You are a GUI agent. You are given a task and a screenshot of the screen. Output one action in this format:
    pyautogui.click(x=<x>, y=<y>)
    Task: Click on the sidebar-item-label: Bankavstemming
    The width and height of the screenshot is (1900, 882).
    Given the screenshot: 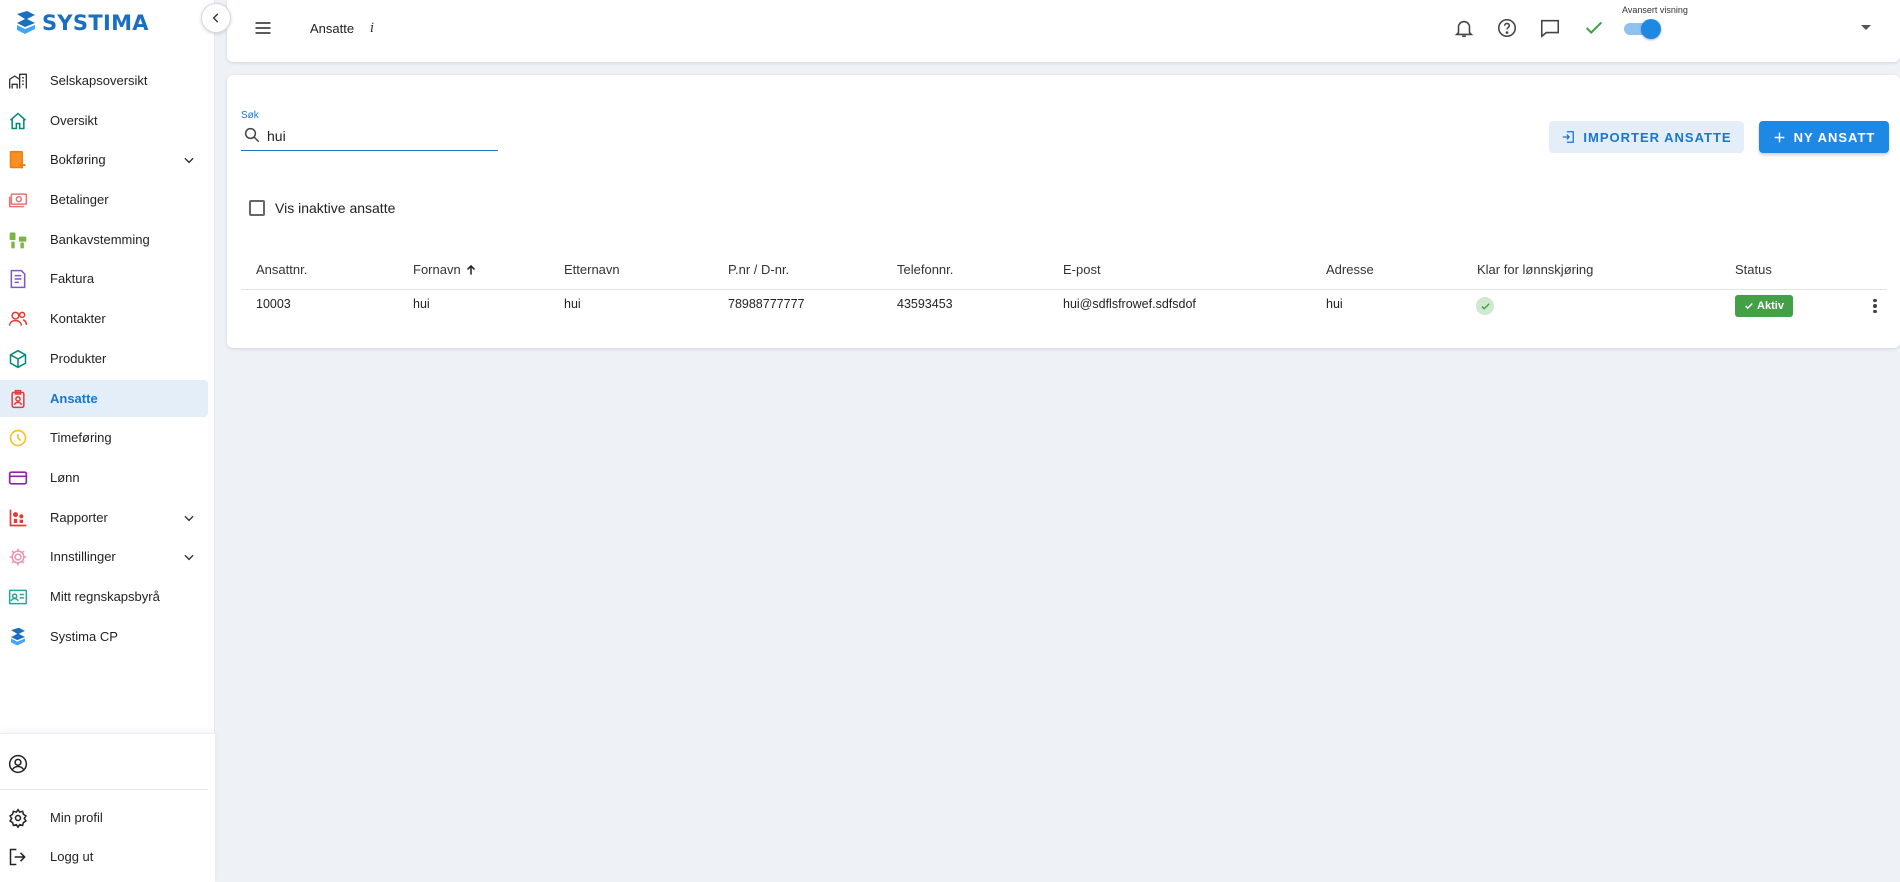 What is the action you would take?
    pyautogui.click(x=100, y=239)
    